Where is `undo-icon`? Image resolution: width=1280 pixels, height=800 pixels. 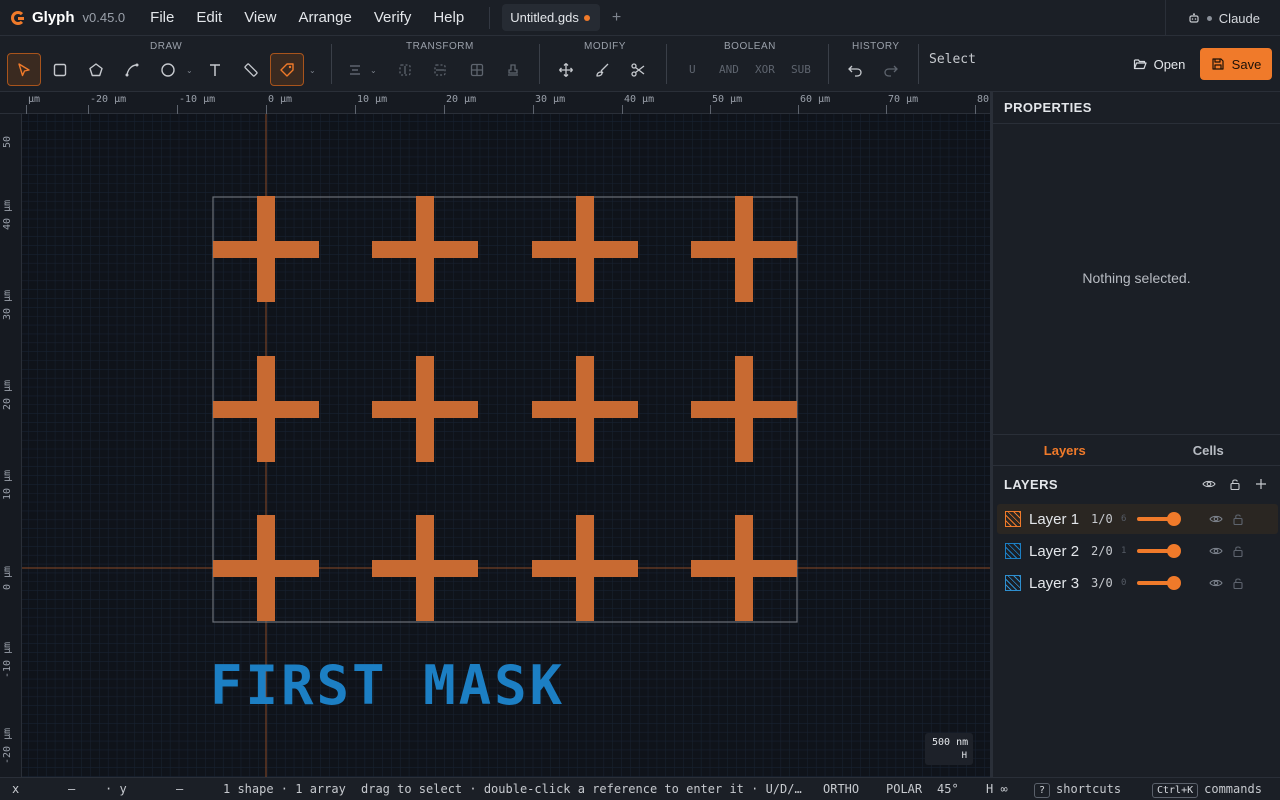 undo-icon is located at coordinates (855, 71).